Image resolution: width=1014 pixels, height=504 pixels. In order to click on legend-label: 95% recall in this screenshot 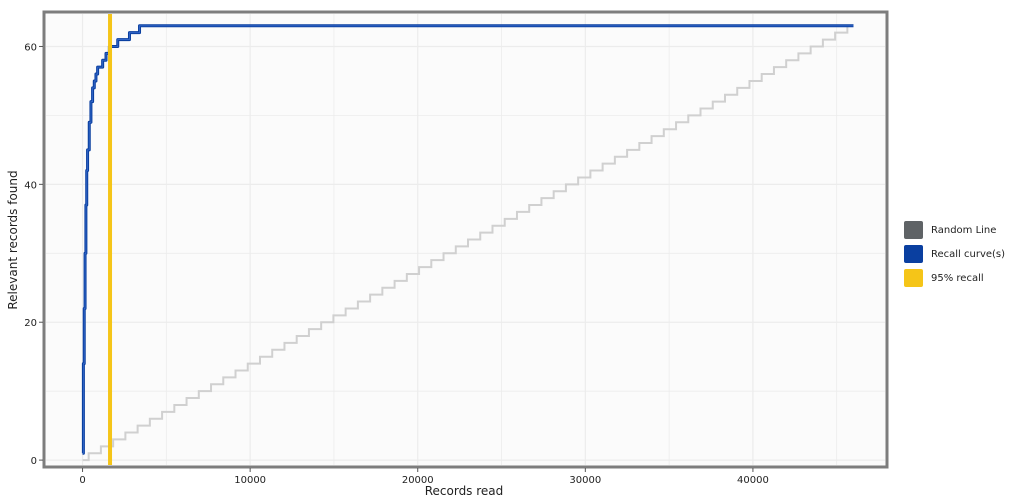, I will do `click(957, 278)`.